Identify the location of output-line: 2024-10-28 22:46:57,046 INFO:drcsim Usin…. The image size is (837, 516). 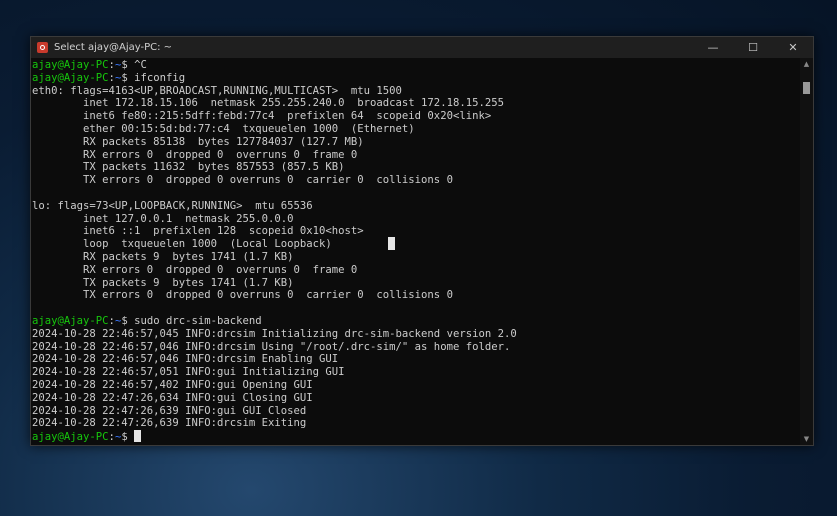
(271, 346).